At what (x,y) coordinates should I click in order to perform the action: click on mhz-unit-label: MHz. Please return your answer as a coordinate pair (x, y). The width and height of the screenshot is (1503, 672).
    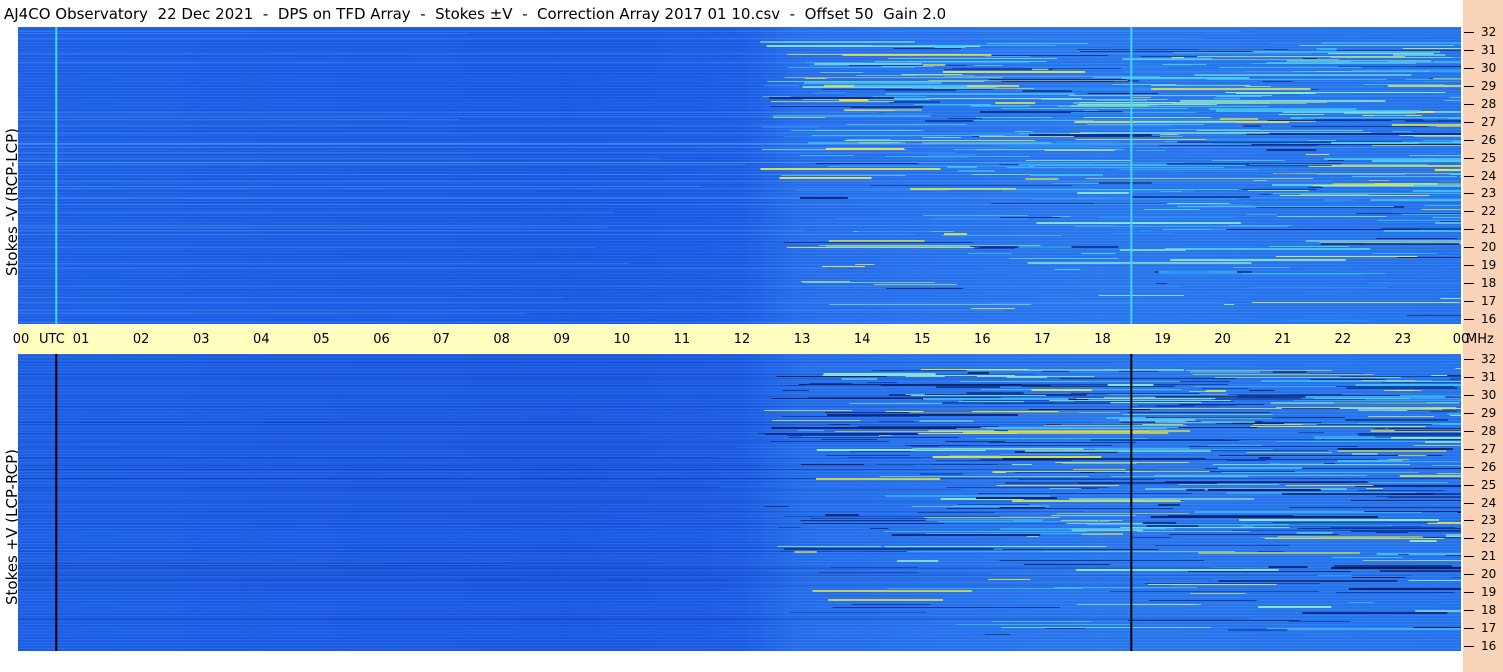
    Looking at the image, I should click on (1480, 339).